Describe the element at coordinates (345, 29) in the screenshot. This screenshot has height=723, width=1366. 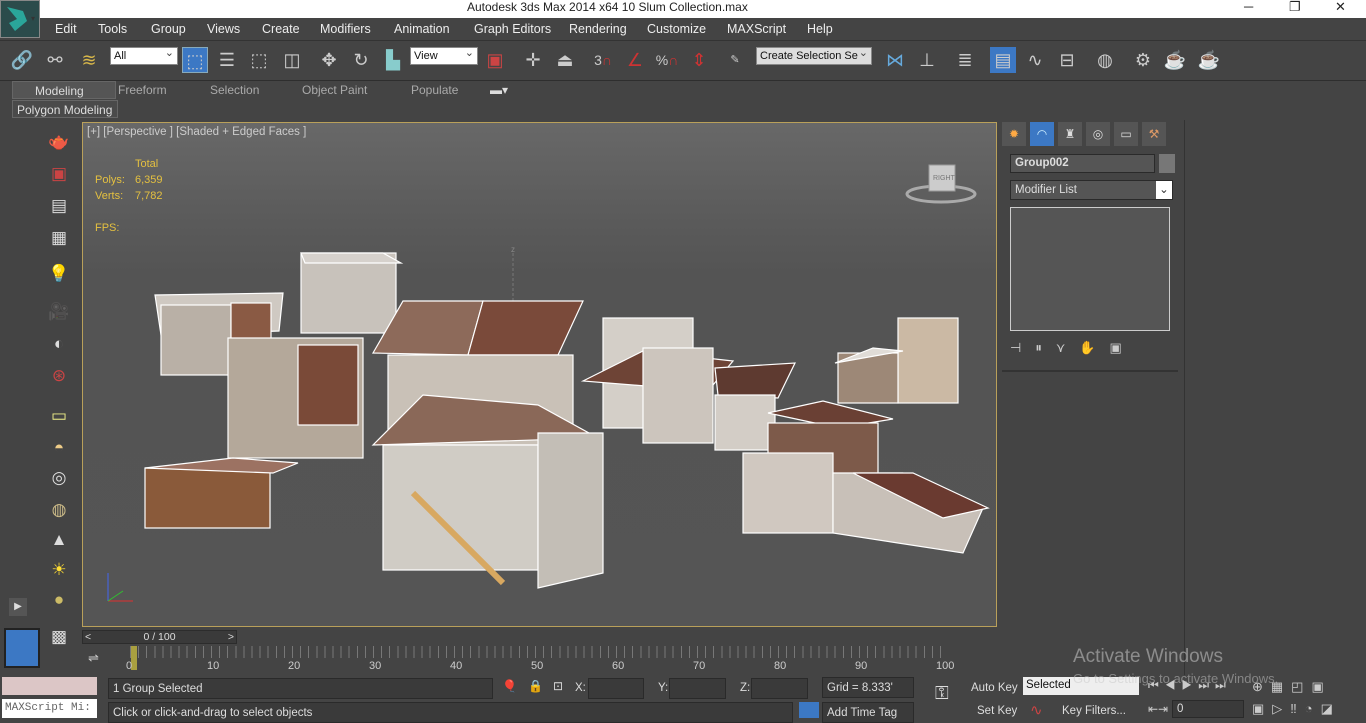
I see `menu-modifiers: Modifiers` at that location.